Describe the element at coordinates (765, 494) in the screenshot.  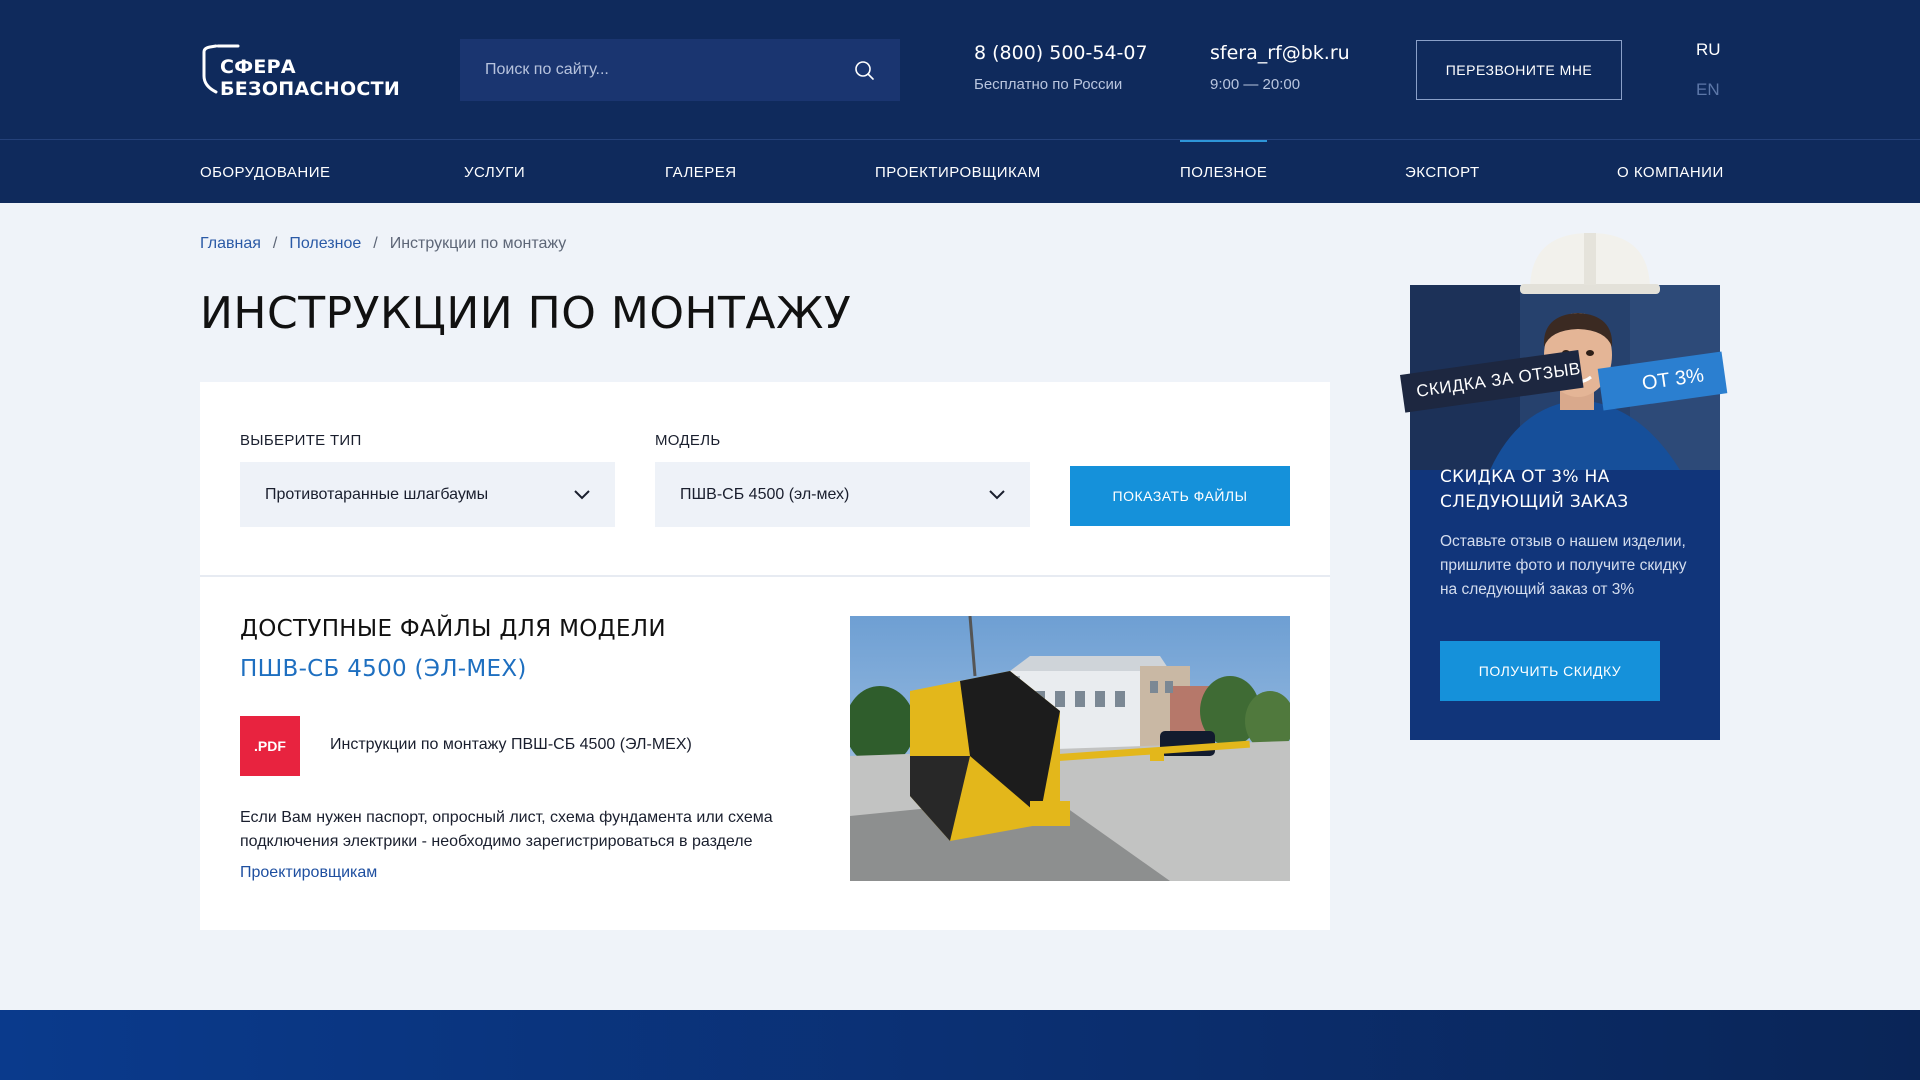
I see `model-select-value: ПШВ-СБ 4500 (эл-мех)` at that location.